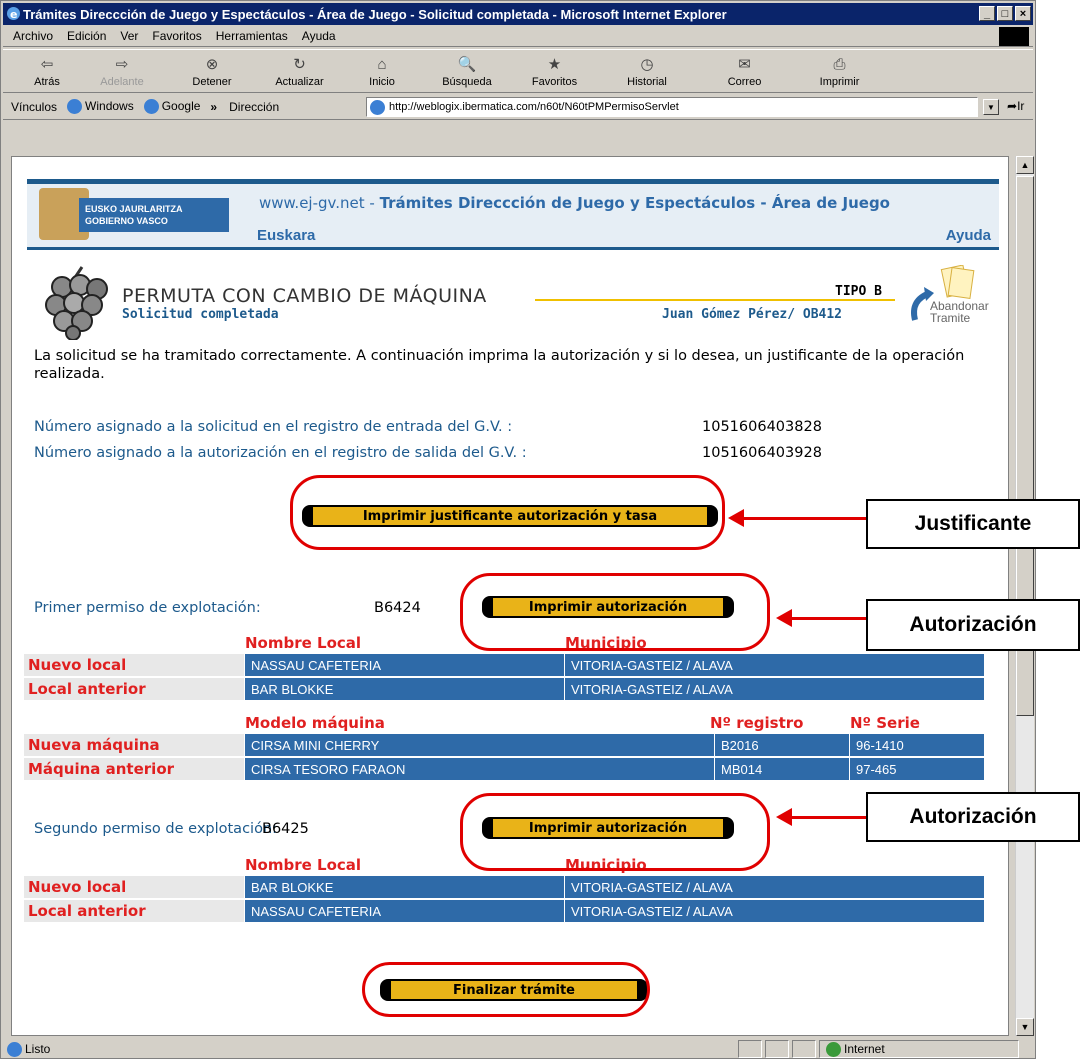  Describe the element at coordinates (1025, 165) in the screenshot. I see `scroll-up-icon: ▲` at that location.